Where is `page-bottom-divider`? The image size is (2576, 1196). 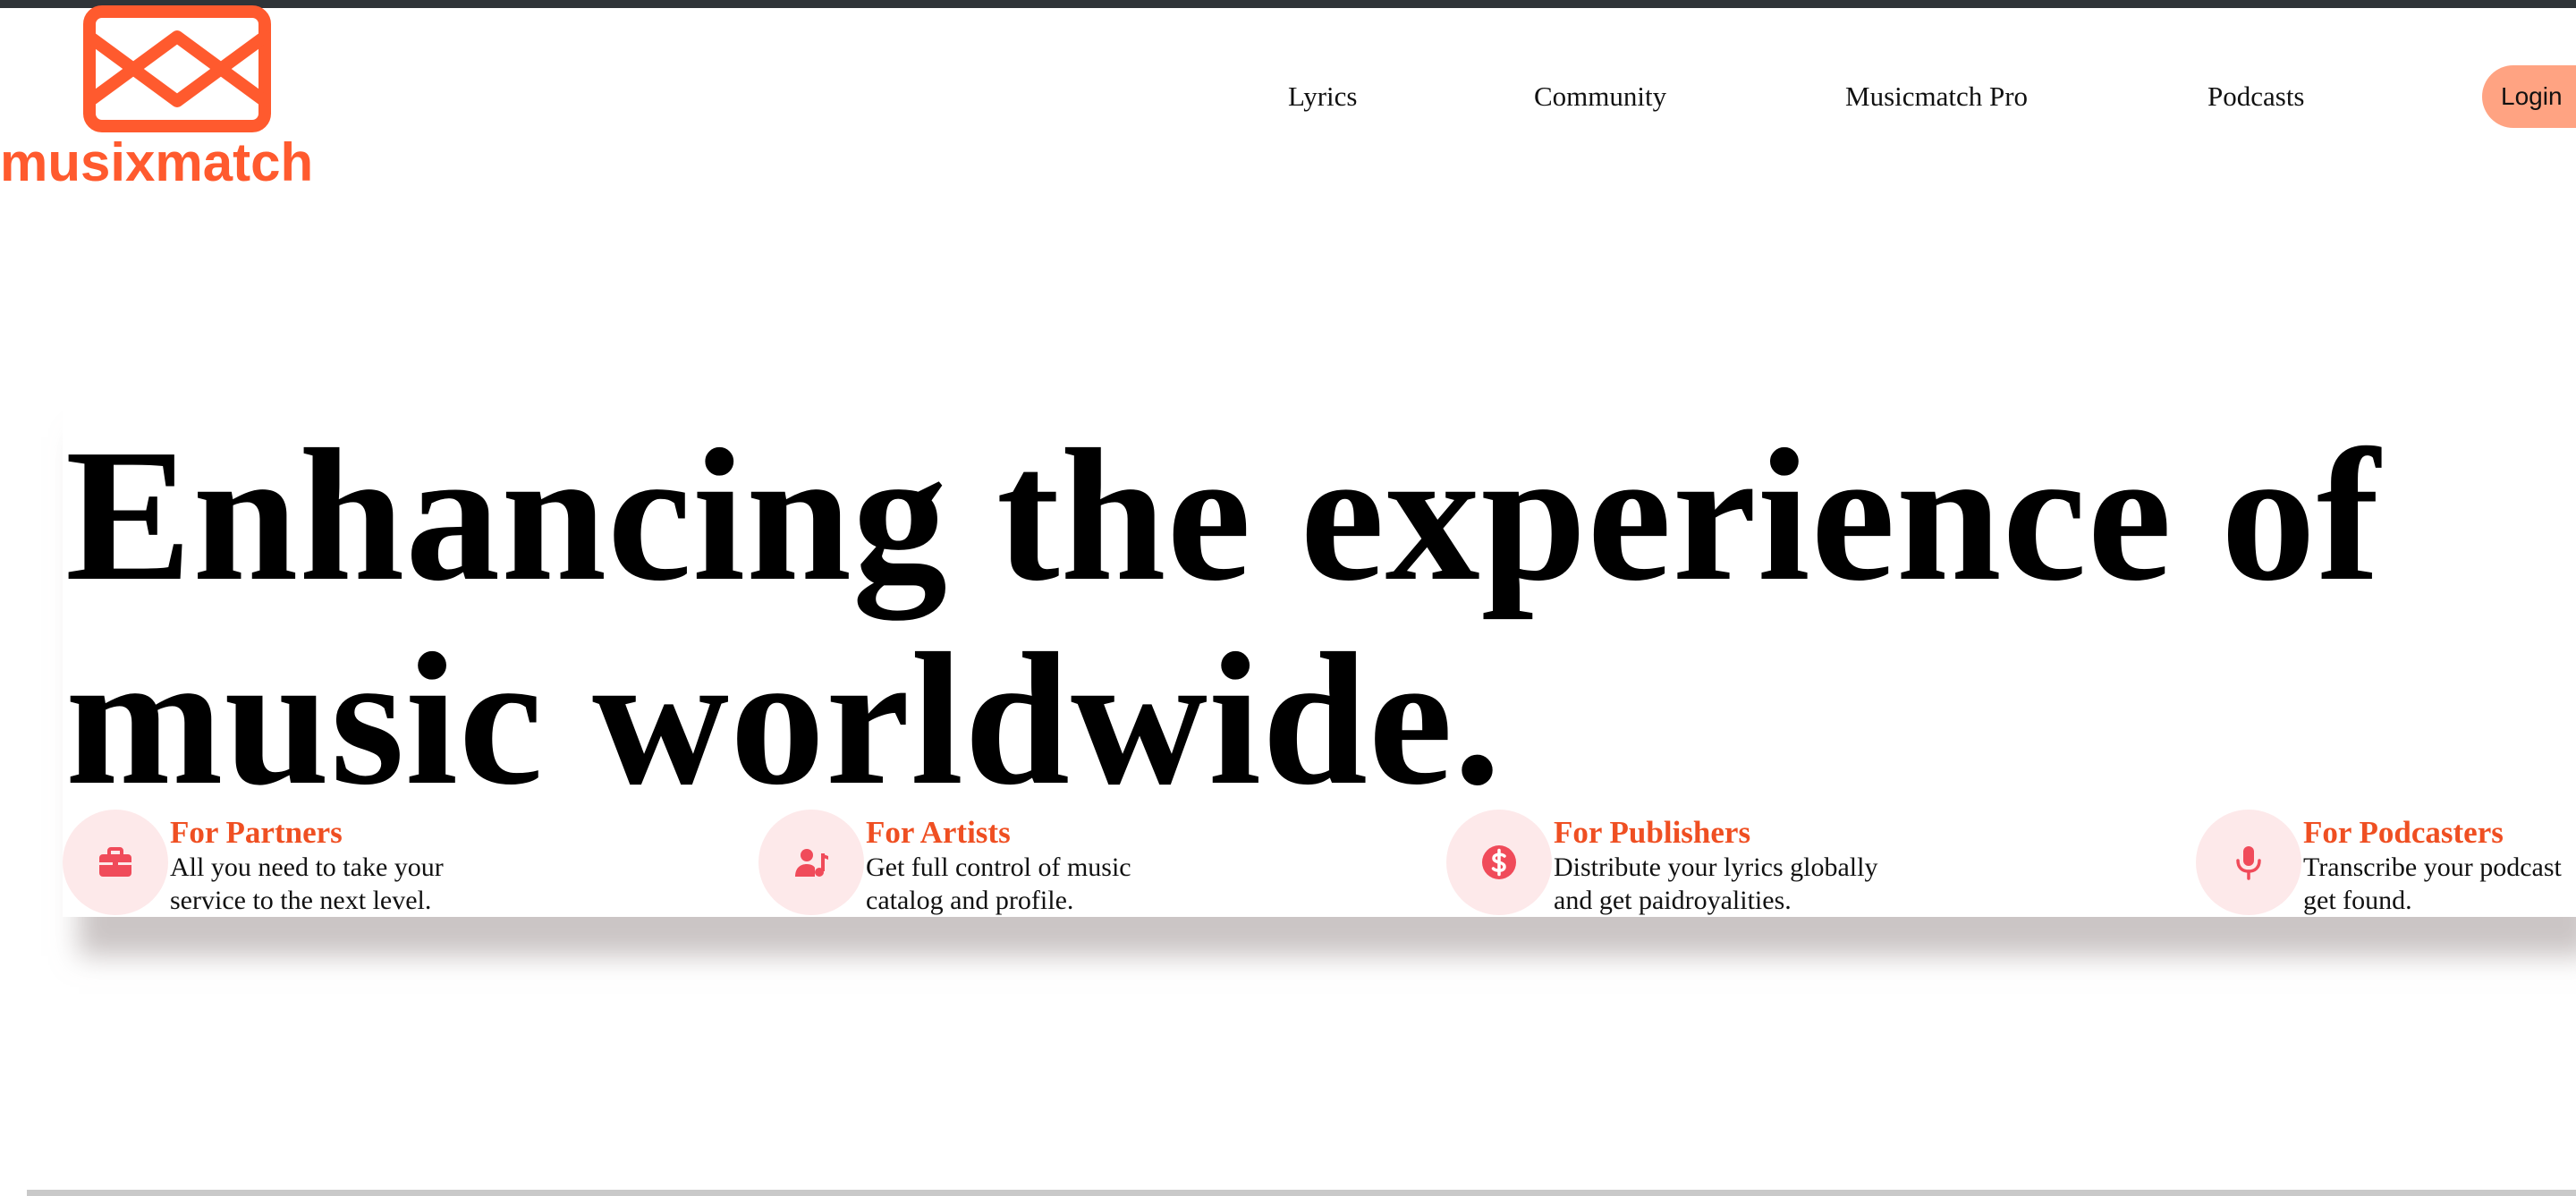
page-bottom-divider is located at coordinates (1301, 1193).